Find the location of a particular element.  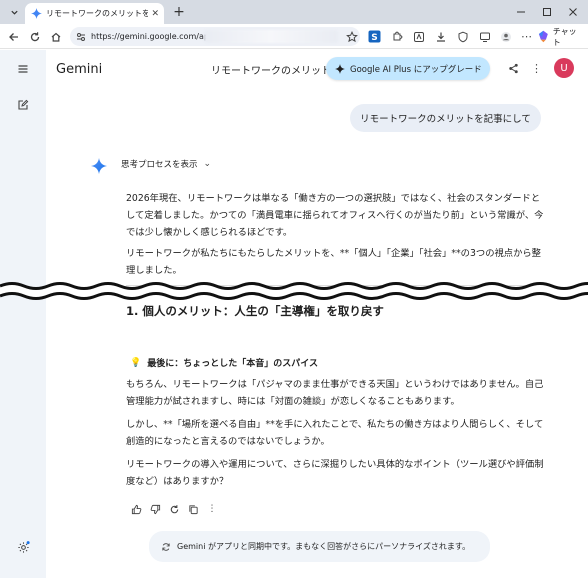

more-menu-icon: ⋯ is located at coordinates (526, 36).